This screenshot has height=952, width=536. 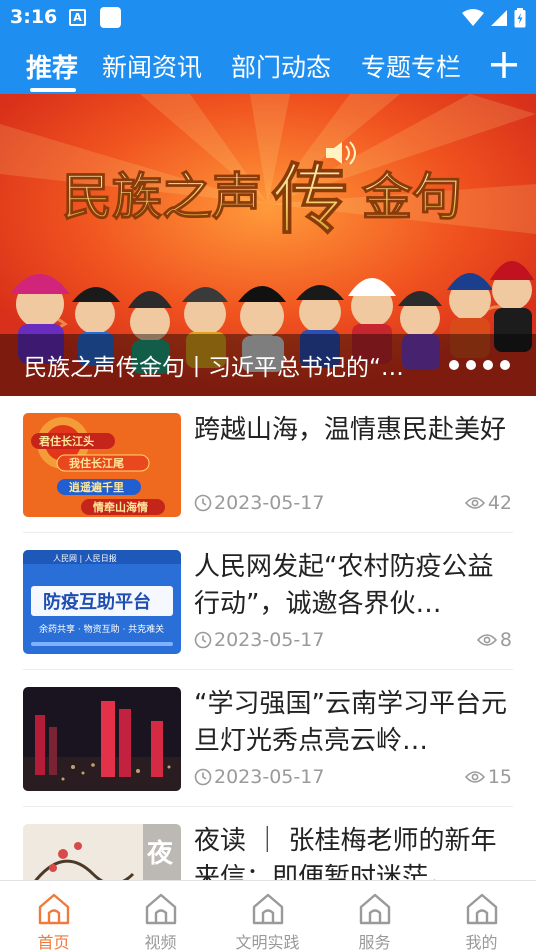 I want to click on plus-icon, so click(x=504, y=65).